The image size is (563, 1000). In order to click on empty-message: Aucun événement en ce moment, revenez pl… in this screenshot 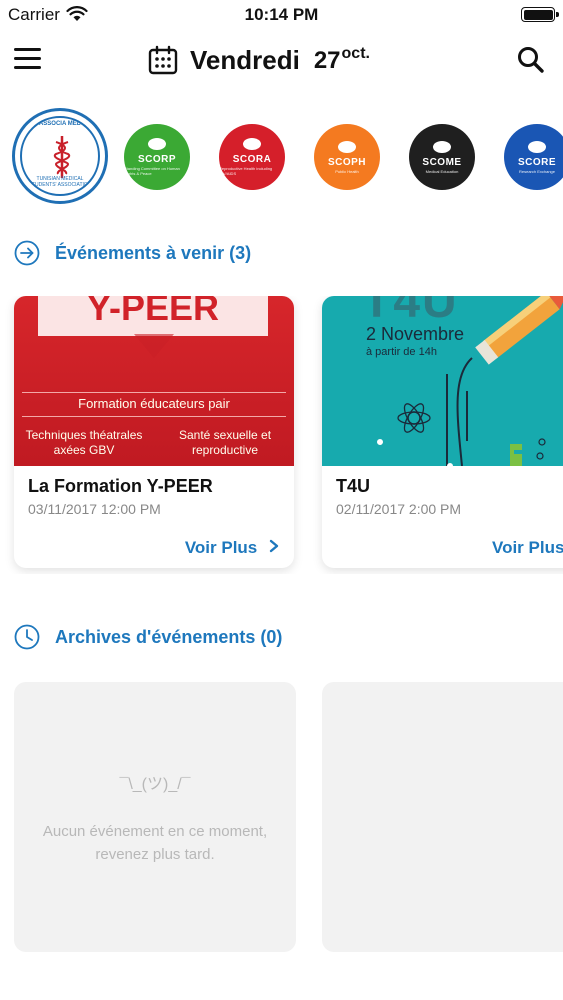, I will do `click(155, 843)`.